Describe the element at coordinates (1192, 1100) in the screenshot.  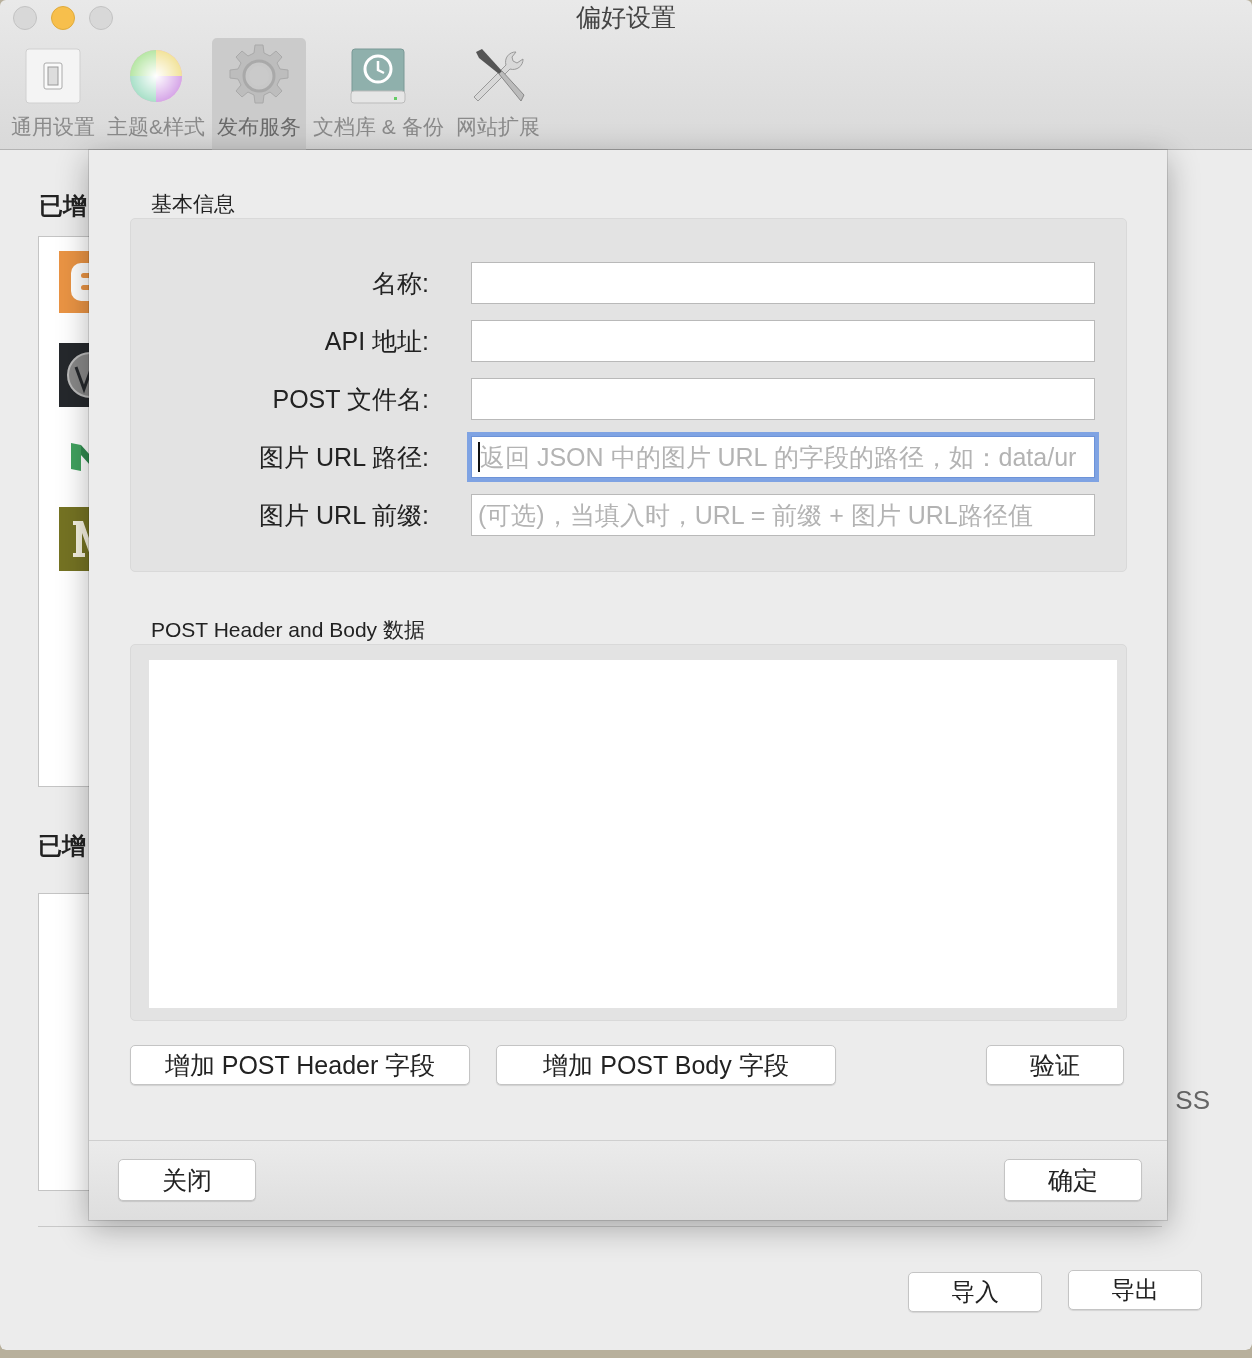
I see `service-label: SS` at that location.